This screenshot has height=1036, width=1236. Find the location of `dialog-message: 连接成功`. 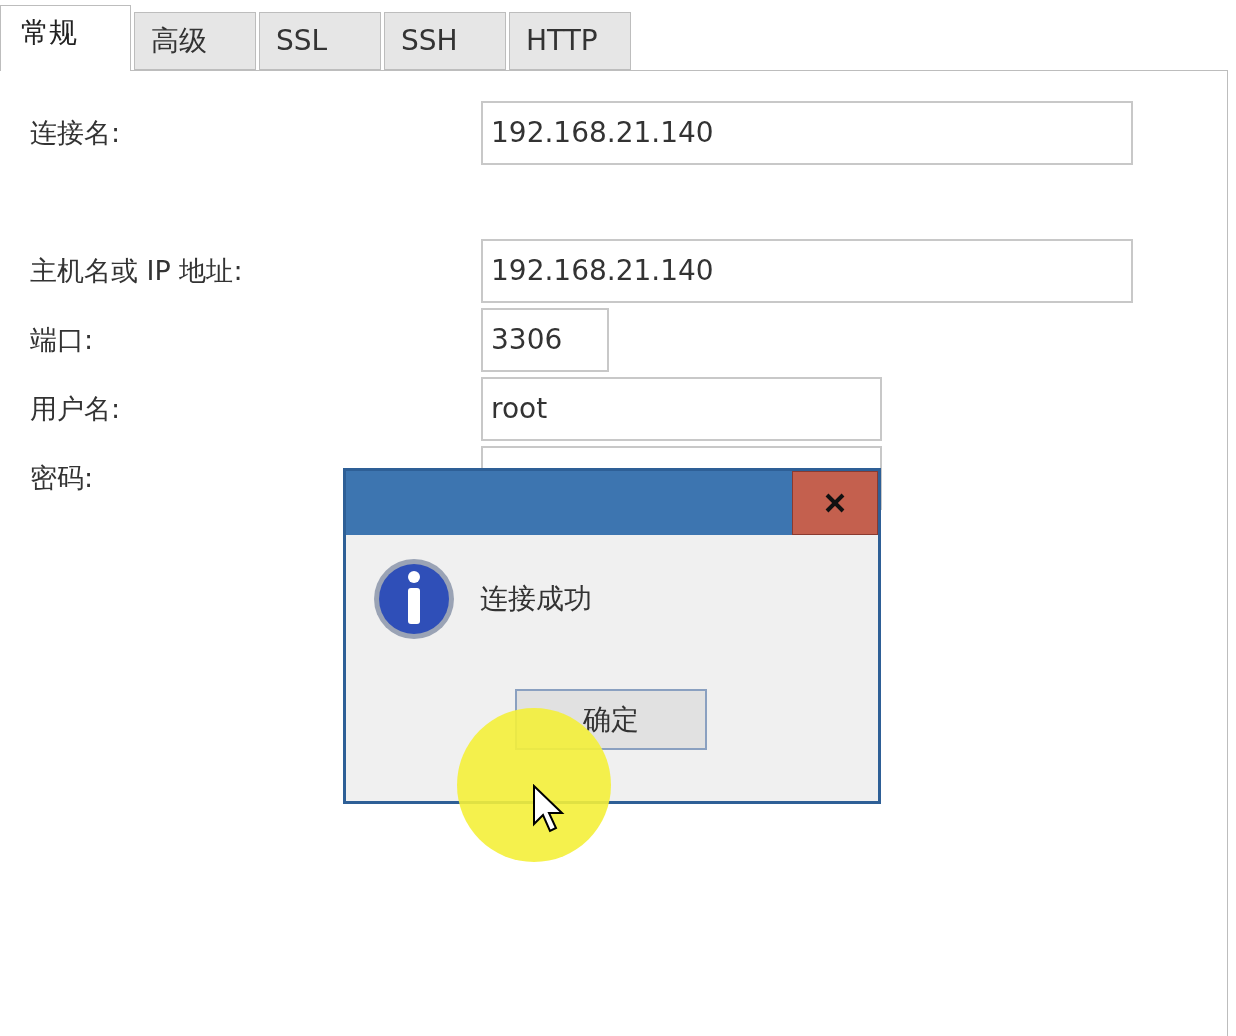

dialog-message: 连接成功 is located at coordinates (536, 599).